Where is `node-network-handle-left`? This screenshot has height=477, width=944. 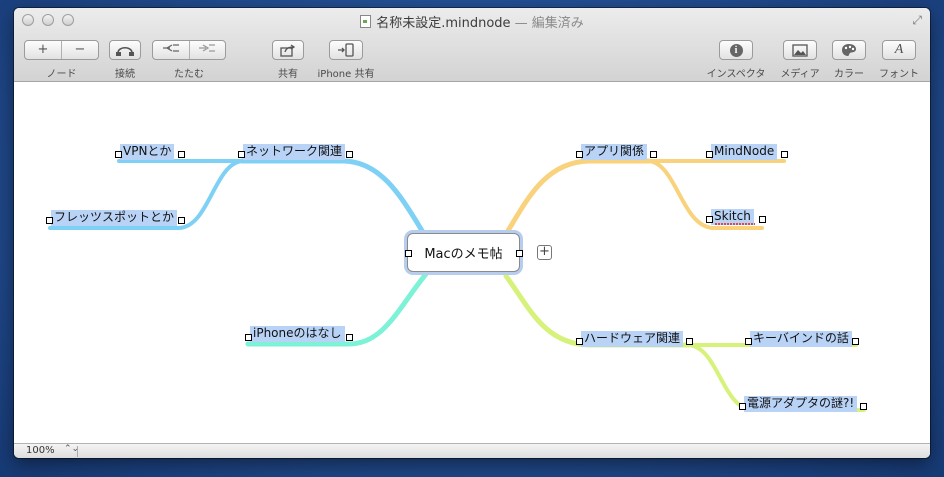 node-network-handle-left is located at coordinates (241, 154).